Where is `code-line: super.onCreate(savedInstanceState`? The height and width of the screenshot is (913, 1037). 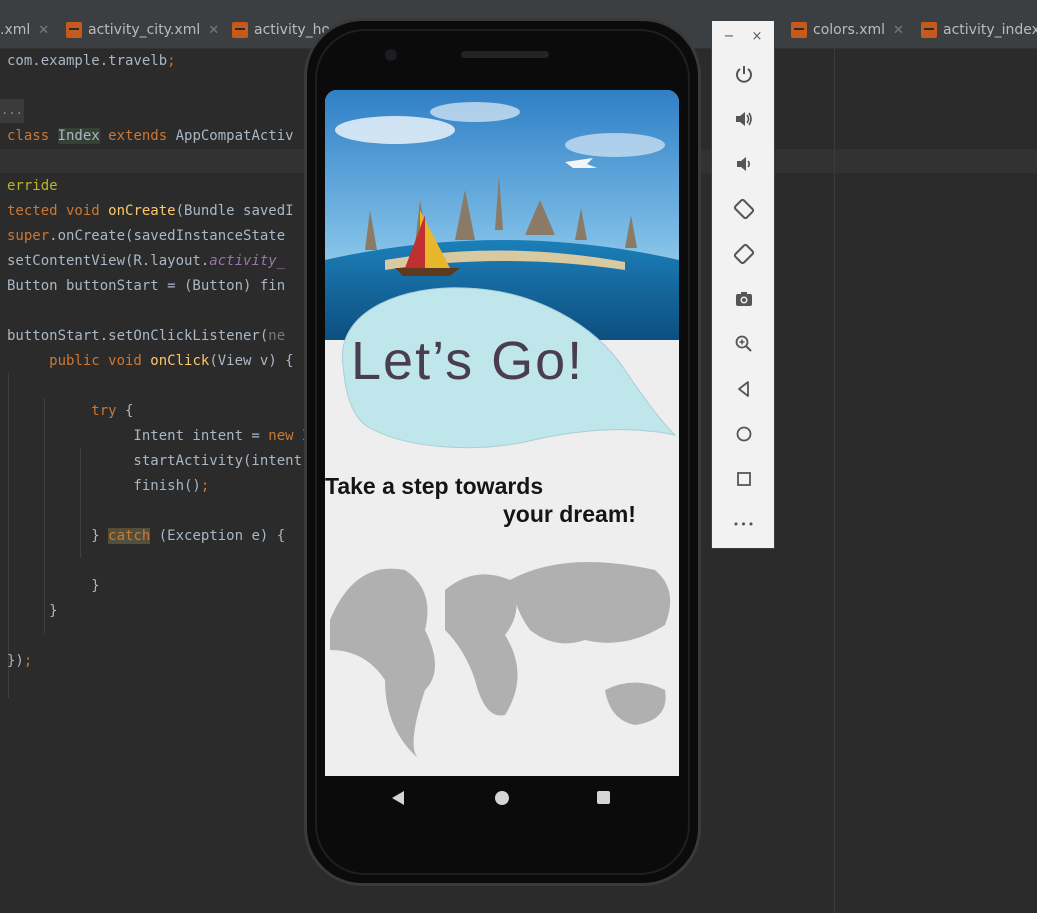
code-line: super.onCreate(savedInstanceState is located at coordinates (146, 236).